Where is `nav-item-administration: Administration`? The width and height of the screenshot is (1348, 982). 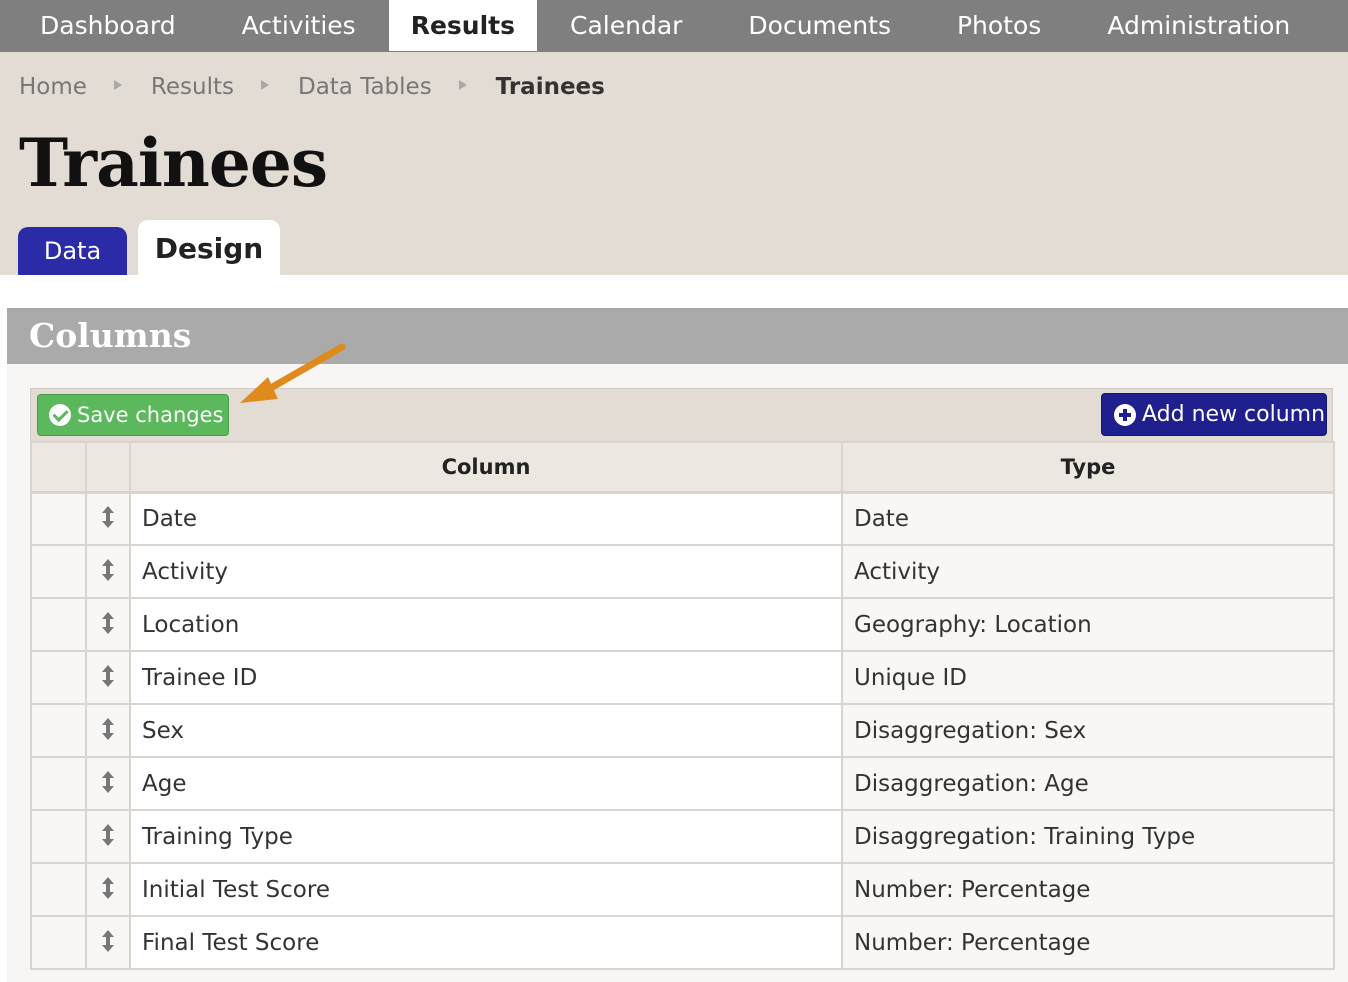
nav-item-administration: Administration is located at coordinates (1198, 26).